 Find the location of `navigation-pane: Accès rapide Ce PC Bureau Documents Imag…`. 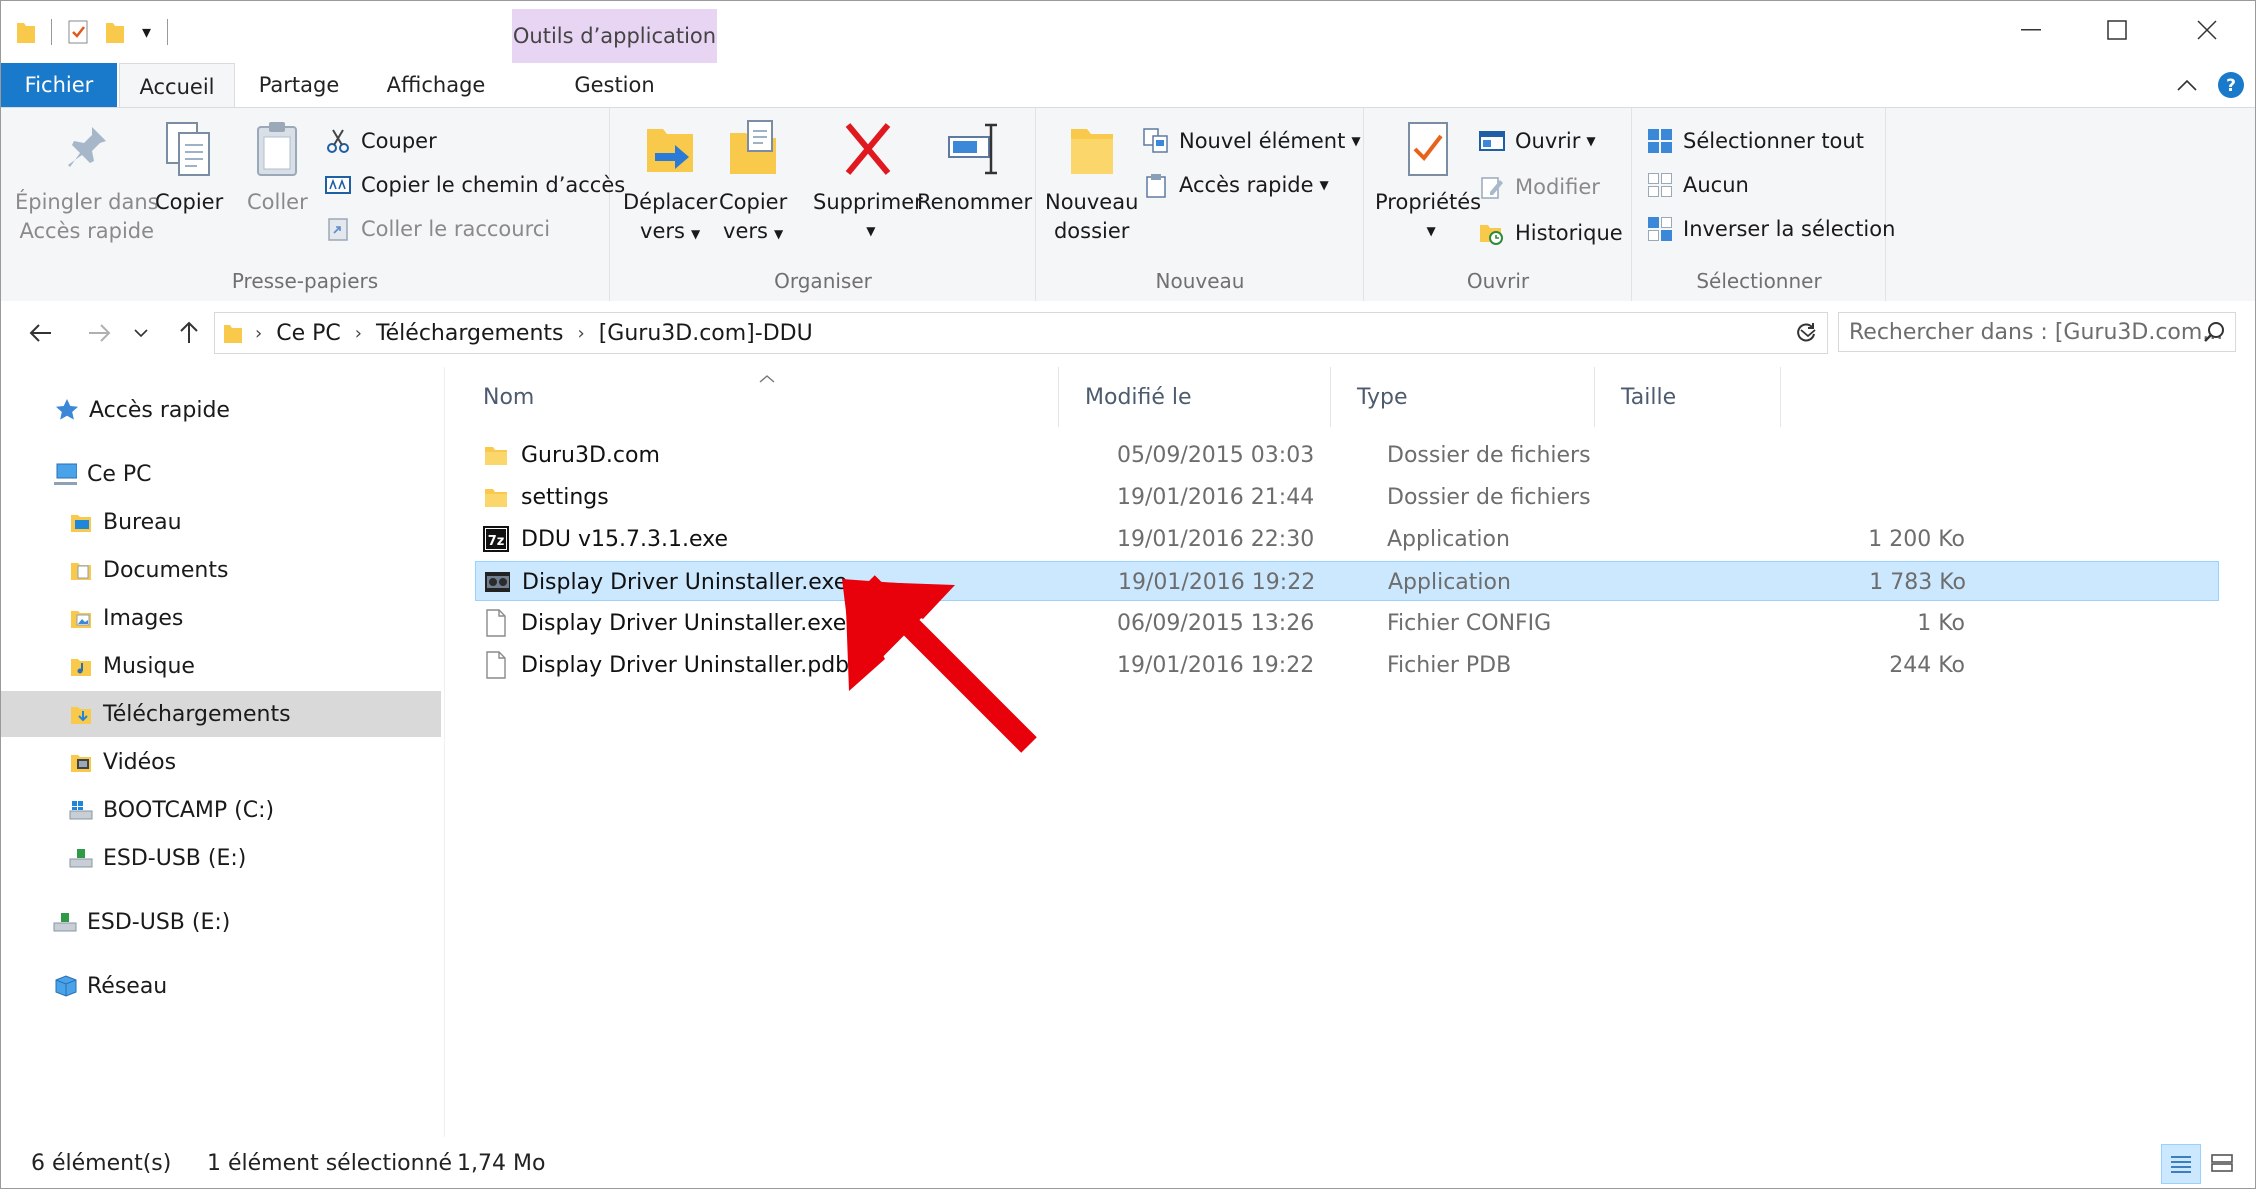

navigation-pane: Accès rapide Ce PC Bureau Documents Imag… is located at coordinates (222, 752).